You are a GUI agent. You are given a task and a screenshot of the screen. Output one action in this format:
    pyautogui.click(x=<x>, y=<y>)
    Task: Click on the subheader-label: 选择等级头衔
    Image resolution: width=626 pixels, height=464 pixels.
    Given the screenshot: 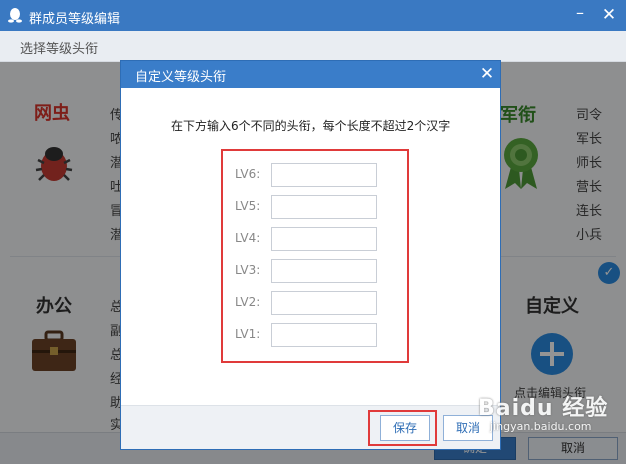 What is the action you would take?
    pyautogui.click(x=59, y=49)
    